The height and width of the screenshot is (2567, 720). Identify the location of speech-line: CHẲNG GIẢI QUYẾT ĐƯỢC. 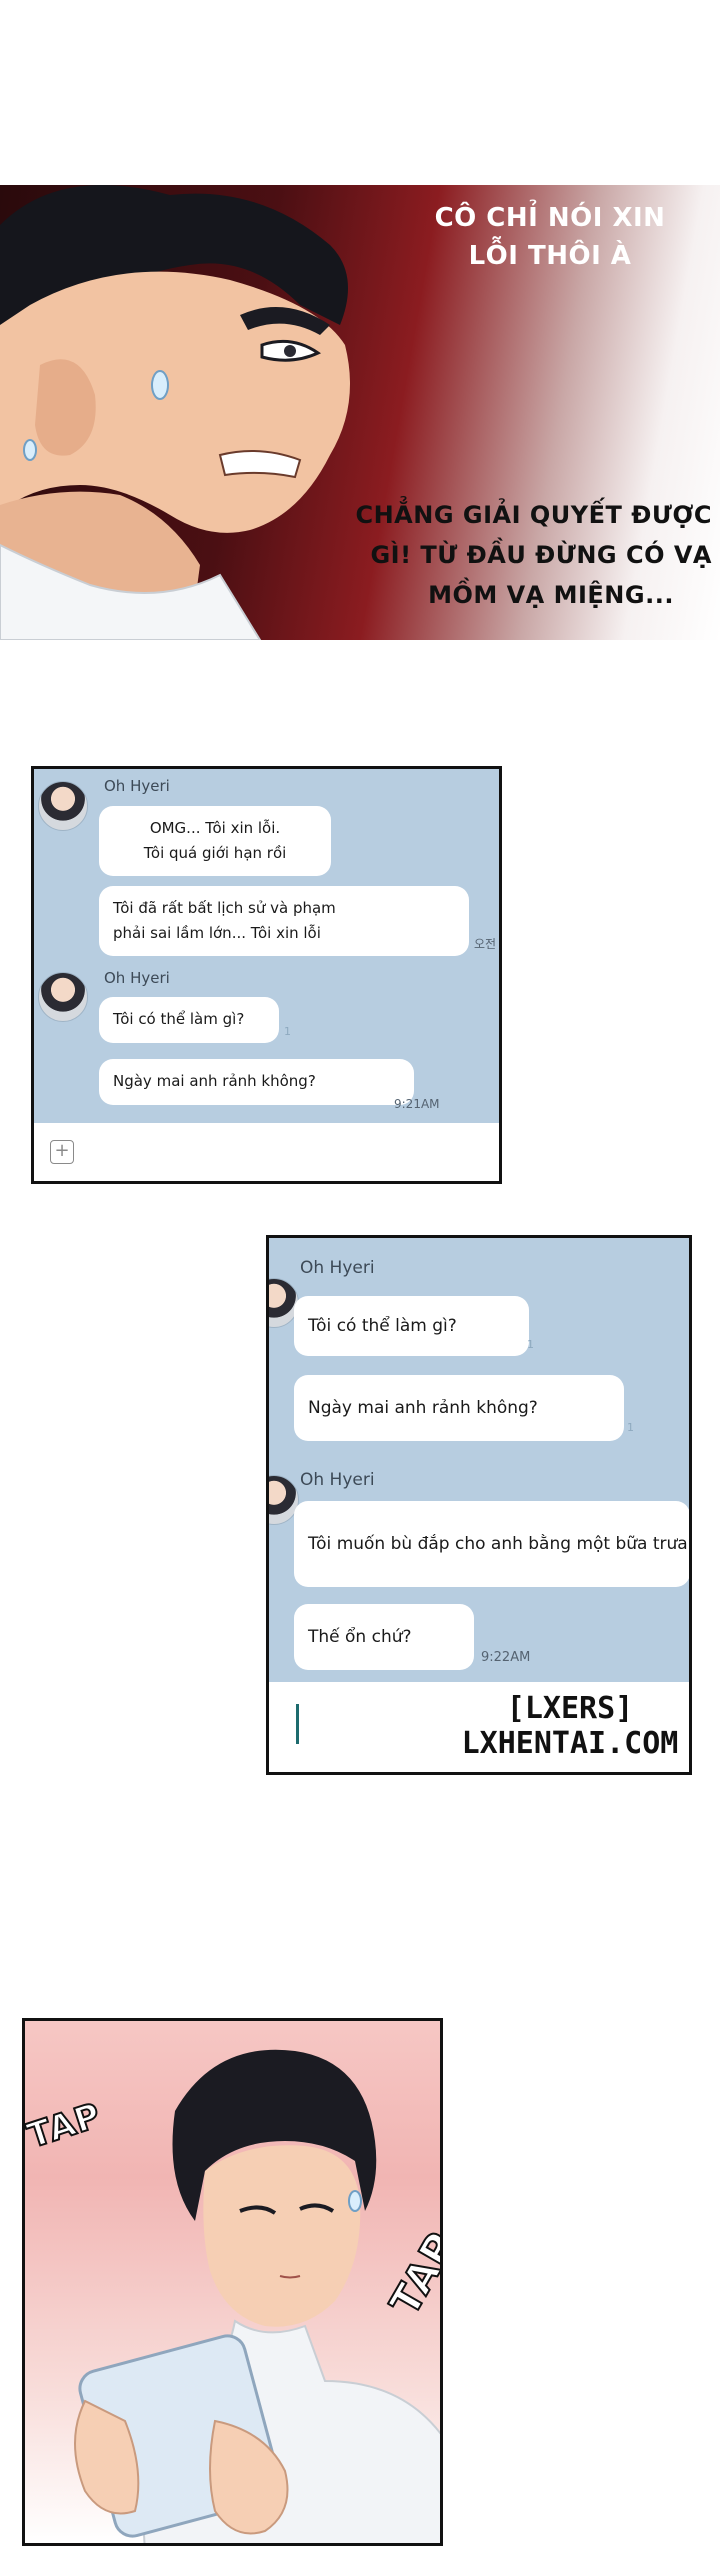
(533, 515).